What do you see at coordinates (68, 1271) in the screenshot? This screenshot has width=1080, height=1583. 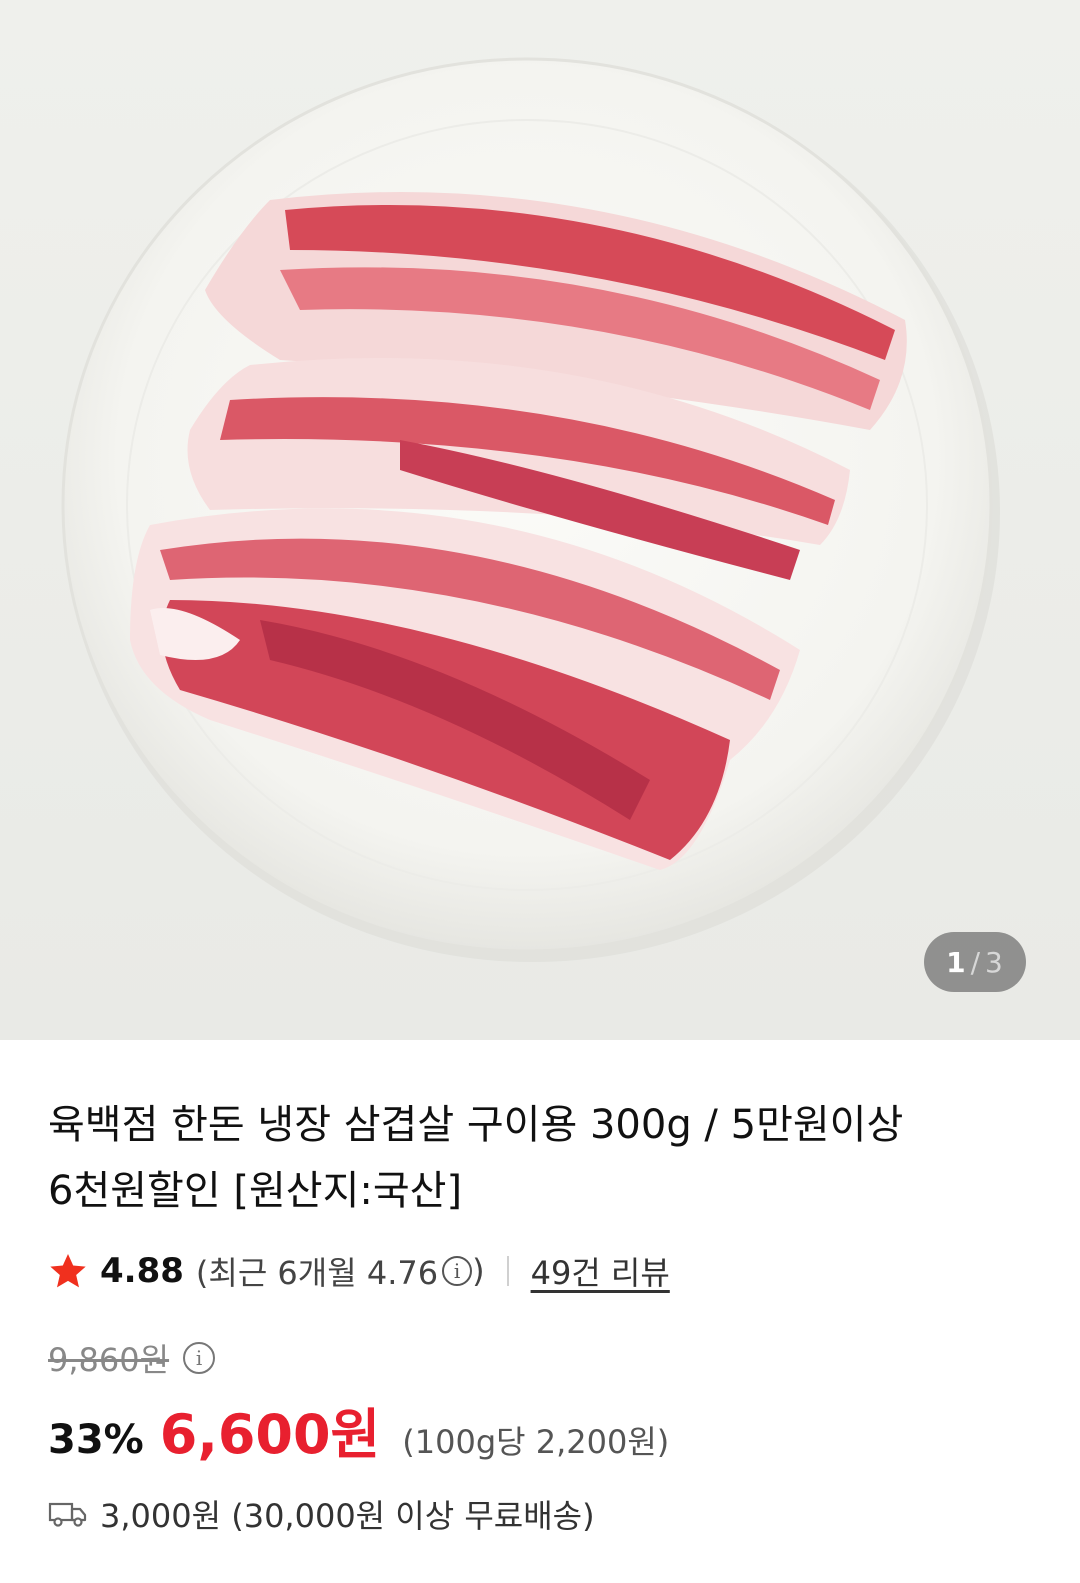 I see `star-icon` at bounding box center [68, 1271].